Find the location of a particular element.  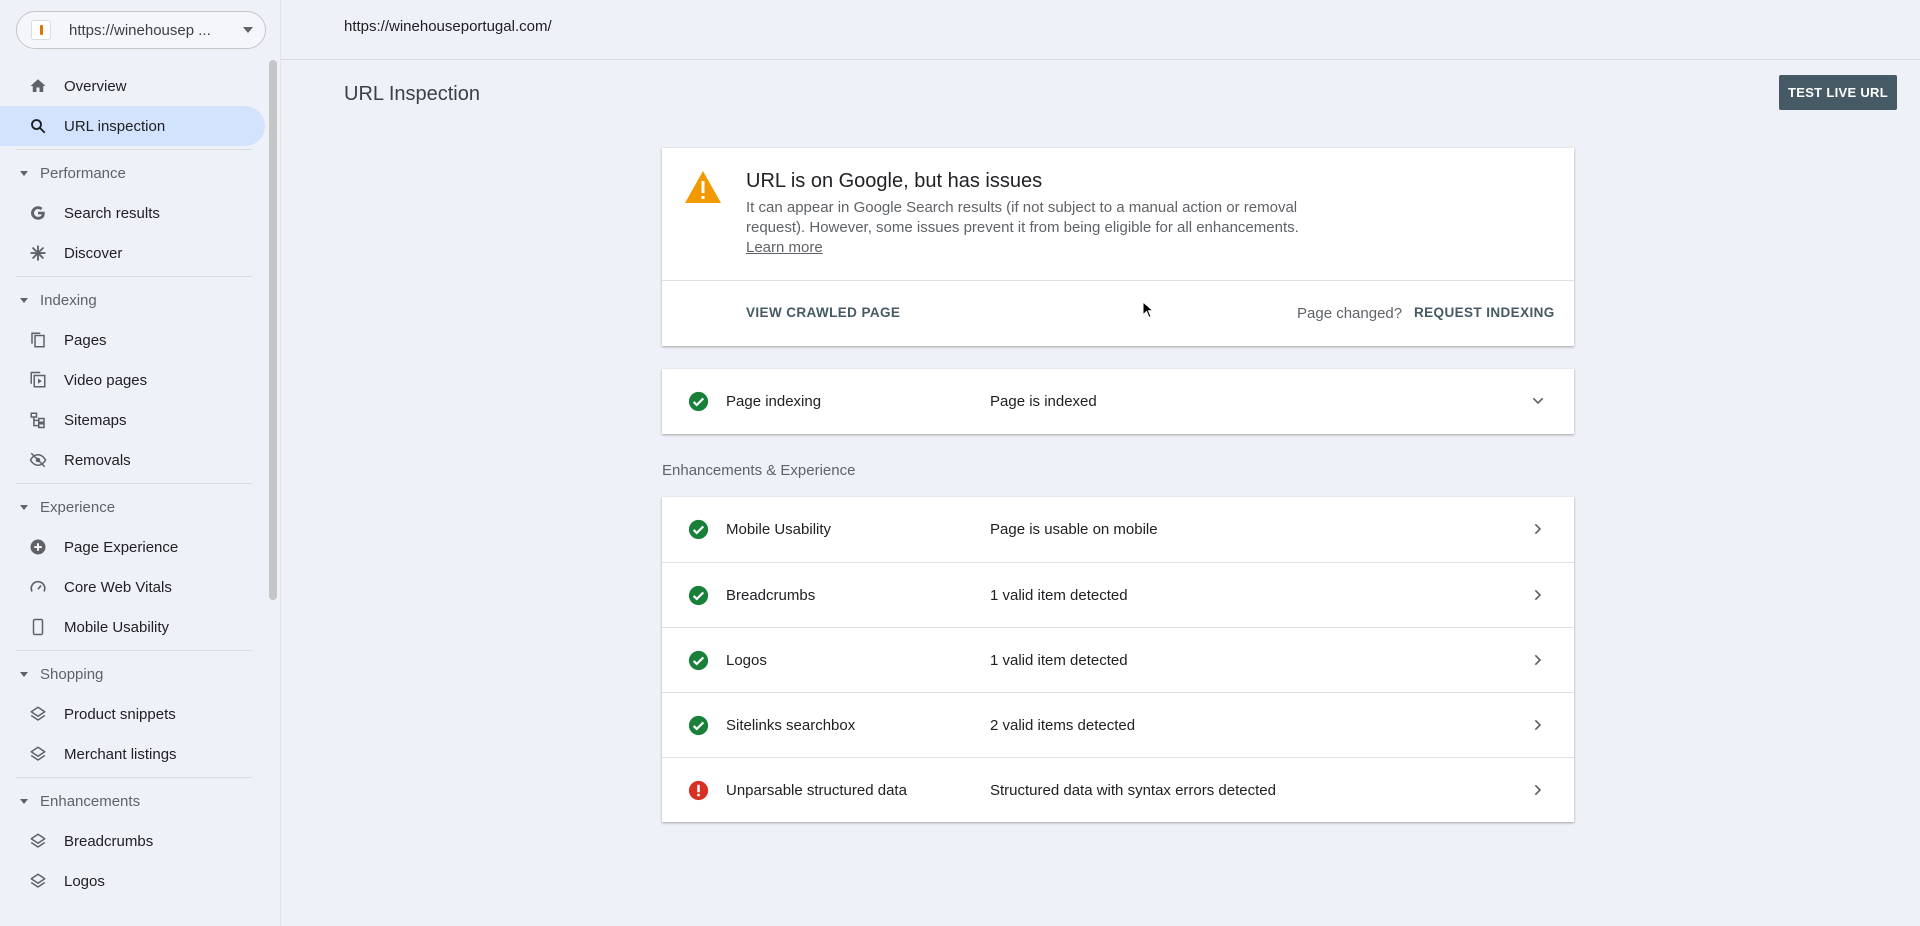

sidebar-item-logos: Logos is located at coordinates (132, 881).